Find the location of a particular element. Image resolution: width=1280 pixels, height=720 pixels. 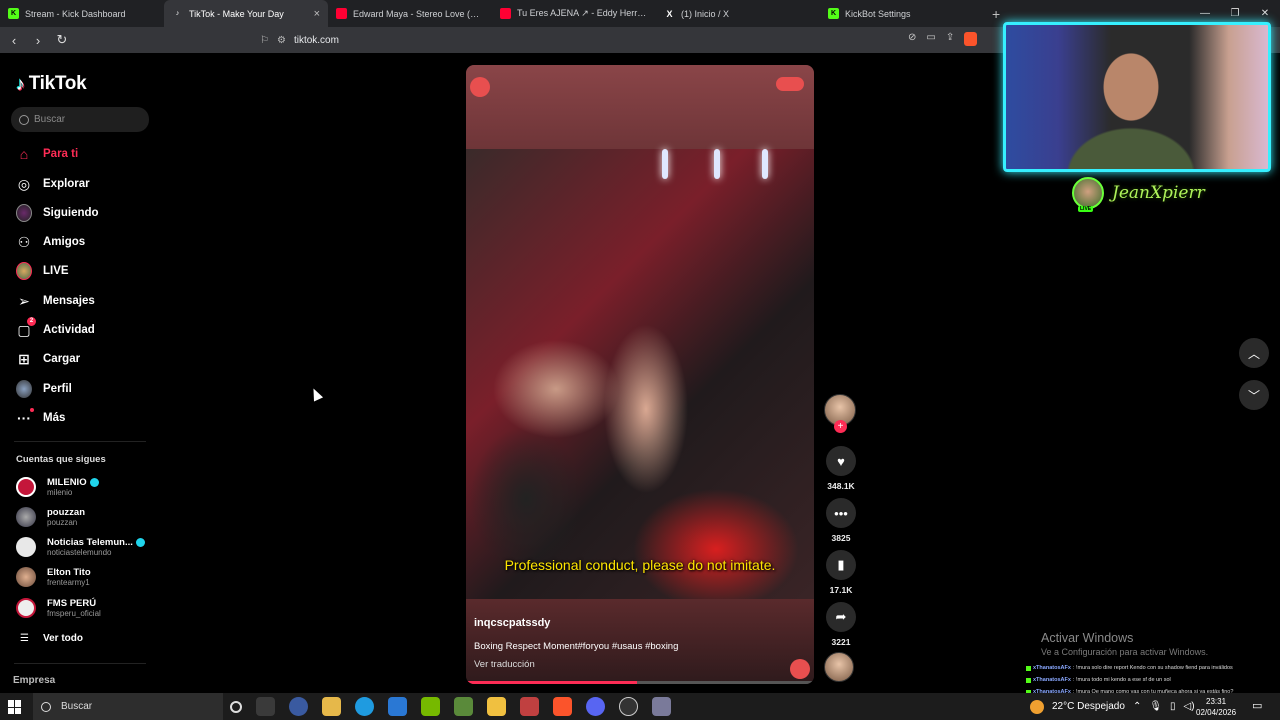

nav-item-perfil: Perfil is located at coordinates (44, 389).